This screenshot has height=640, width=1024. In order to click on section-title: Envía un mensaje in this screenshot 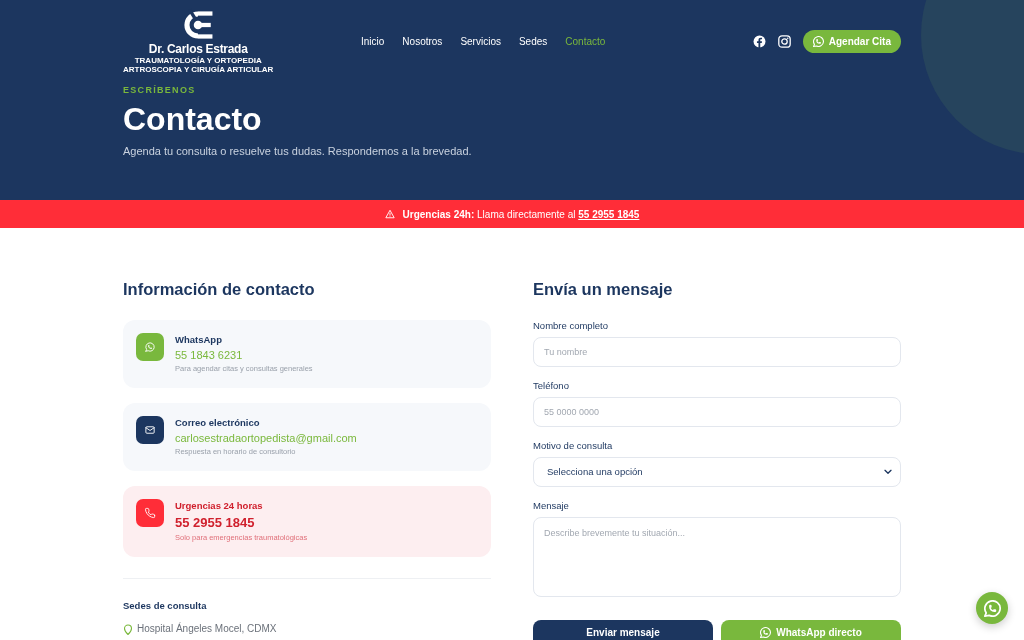, I will do `click(603, 289)`.